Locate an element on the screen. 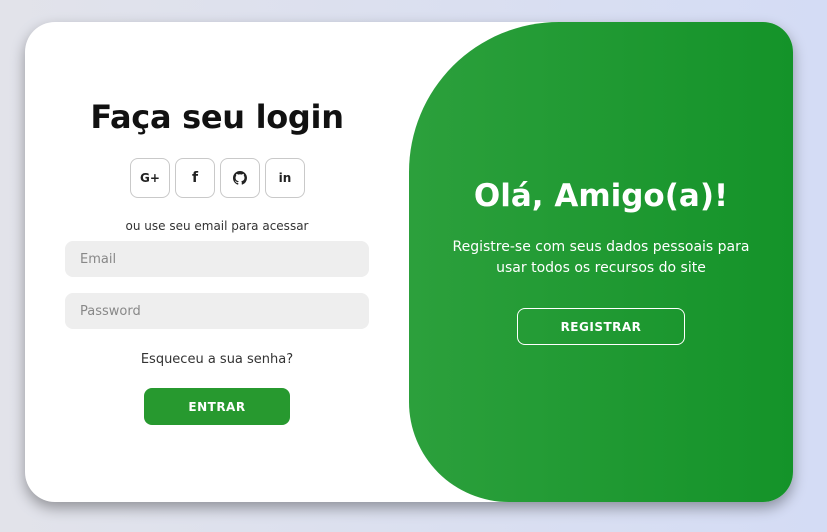 This screenshot has height=532, width=827. google-plus-icon: G+ is located at coordinates (150, 178).